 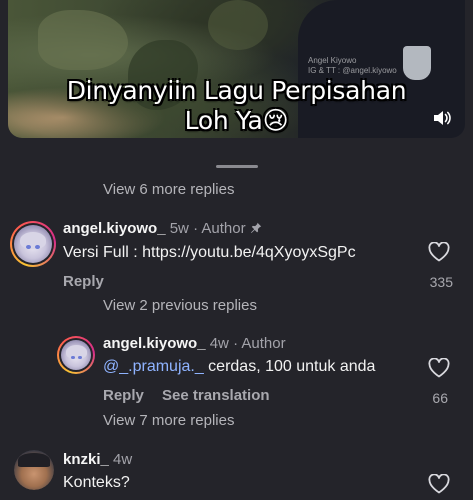 I want to click on comment-username-row: knzki_ 4w, so click(x=97, y=459).